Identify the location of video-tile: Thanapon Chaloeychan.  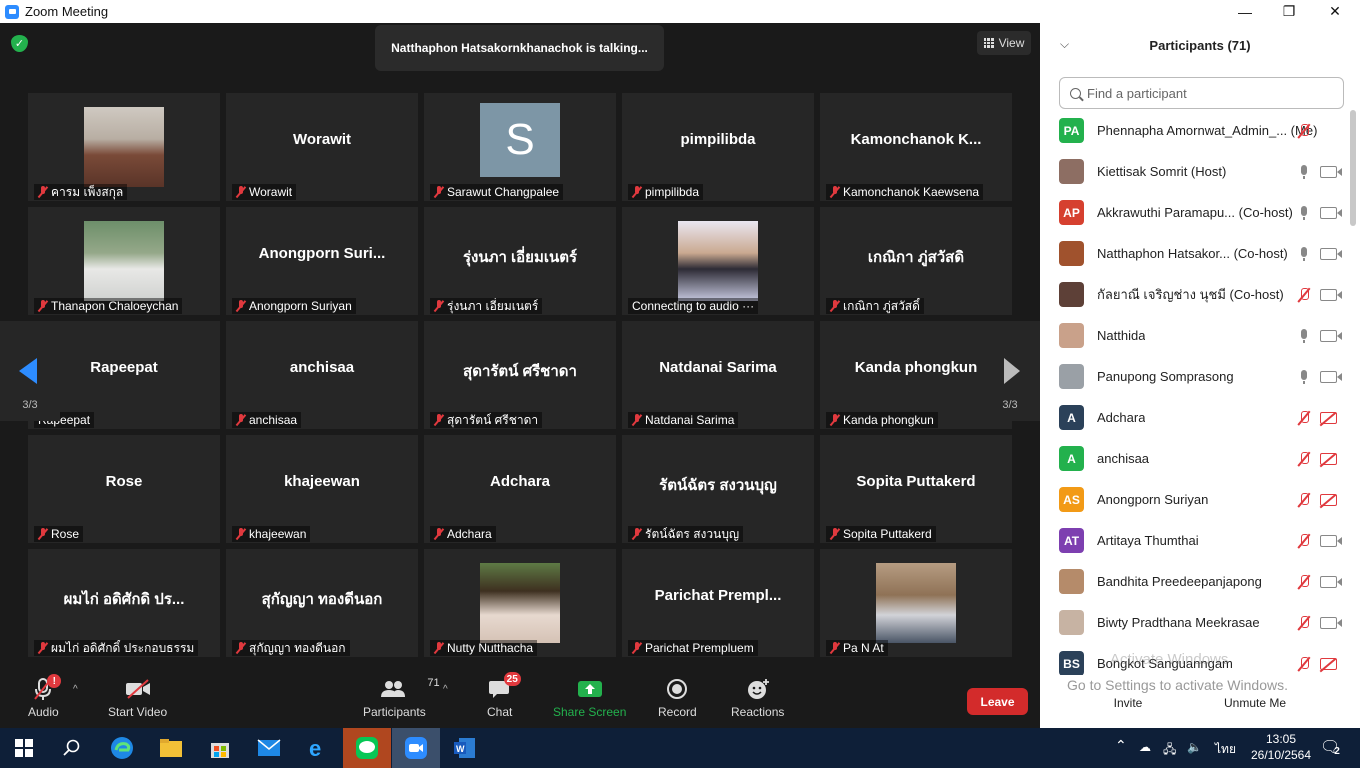
(124, 261).